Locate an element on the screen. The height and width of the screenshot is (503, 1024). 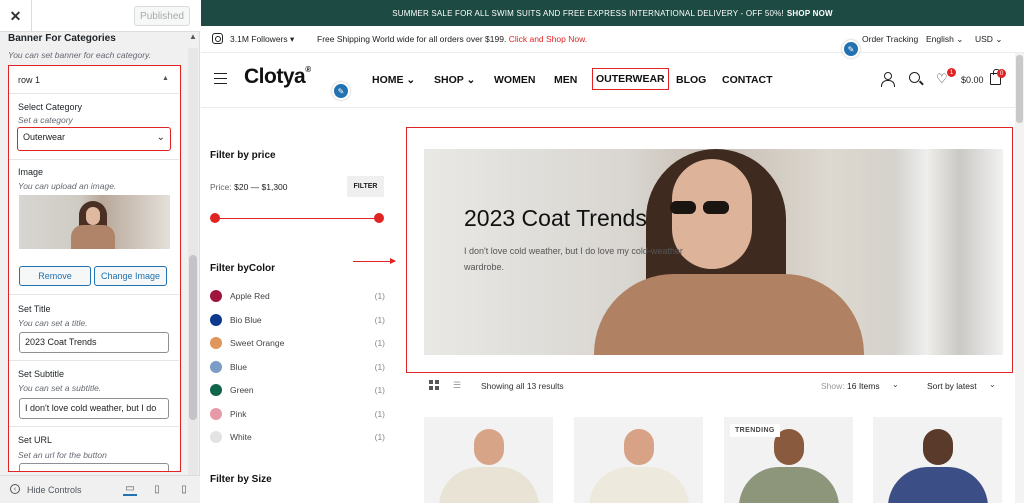
instagram-icon is located at coordinates (217, 38).